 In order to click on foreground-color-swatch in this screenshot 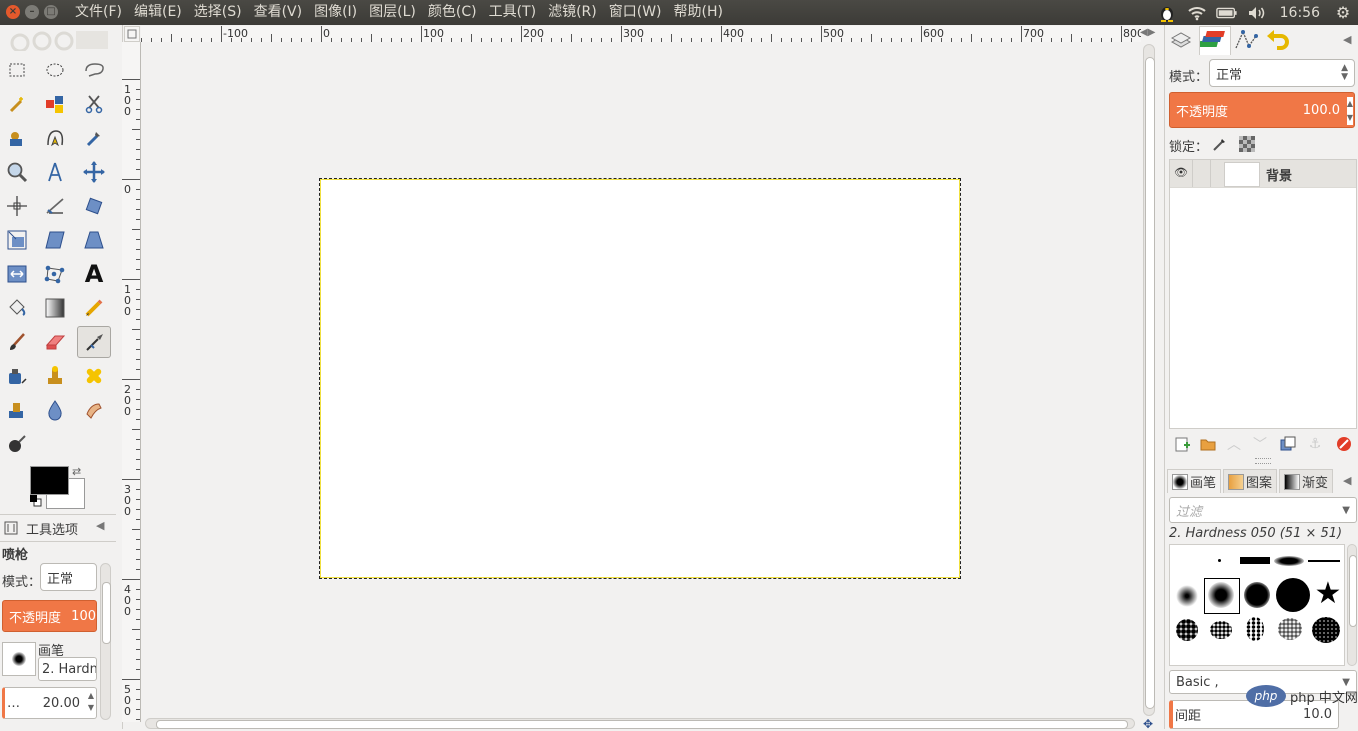, I will do `click(49, 480)`.